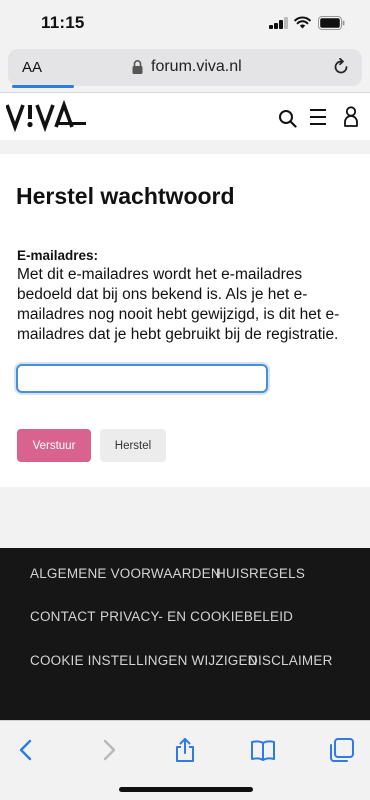  I want to click on url-text: forum.viva.nl, so click(196, 66).